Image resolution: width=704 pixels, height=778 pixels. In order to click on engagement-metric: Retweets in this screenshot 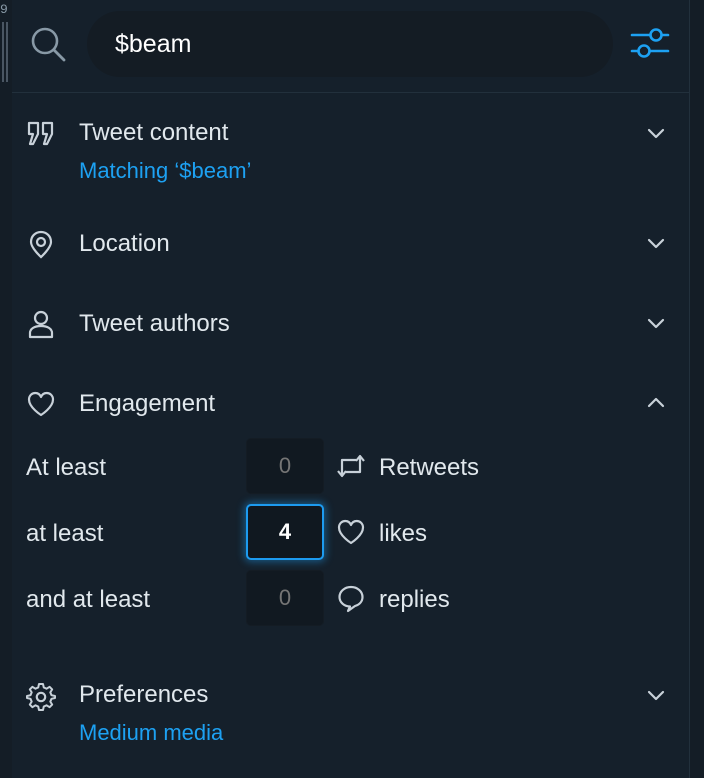, I will do `click(429, 467)`.